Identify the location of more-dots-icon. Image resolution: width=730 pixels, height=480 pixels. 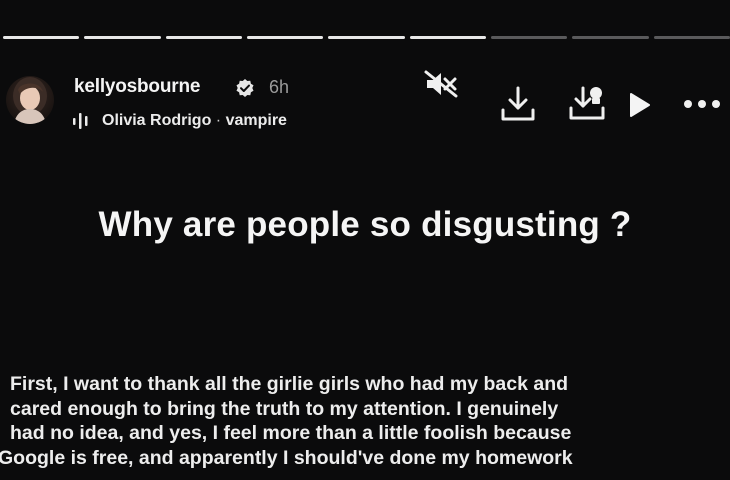
(702, 104).